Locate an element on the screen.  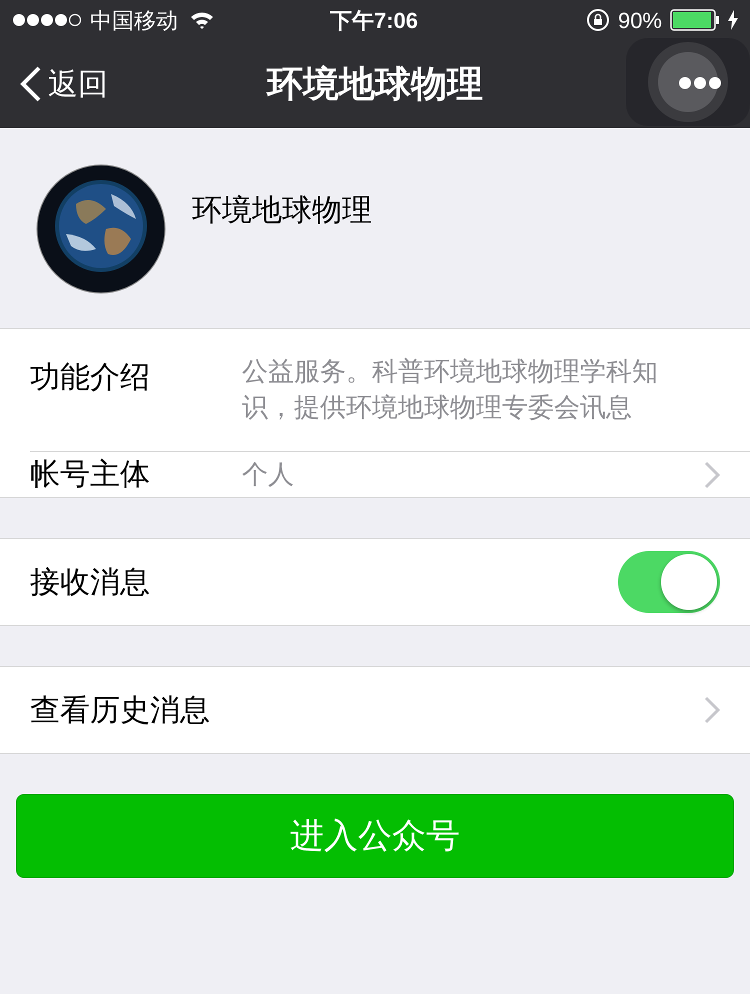
rotation-lock-icon is located at coordinates (598, 20).